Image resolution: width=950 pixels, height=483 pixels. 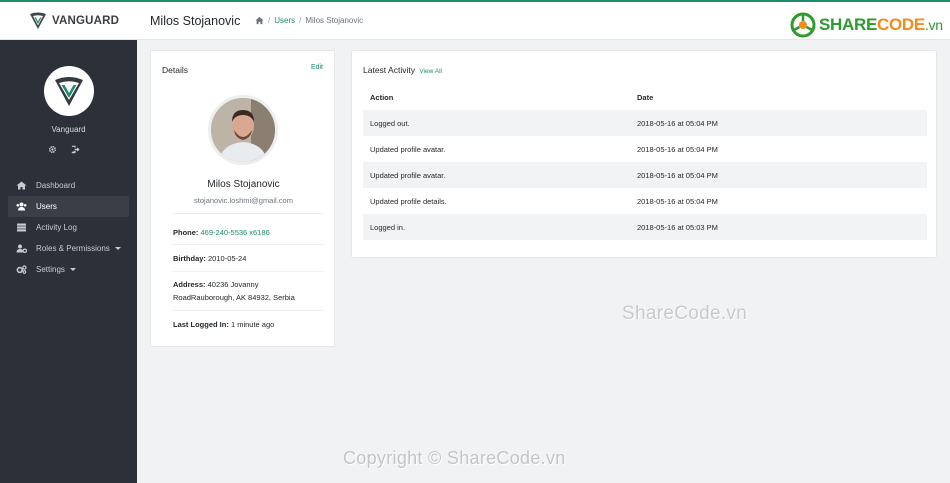 I want to click on last-logged-value: 1 minute ago, so click(x=252, y=324).